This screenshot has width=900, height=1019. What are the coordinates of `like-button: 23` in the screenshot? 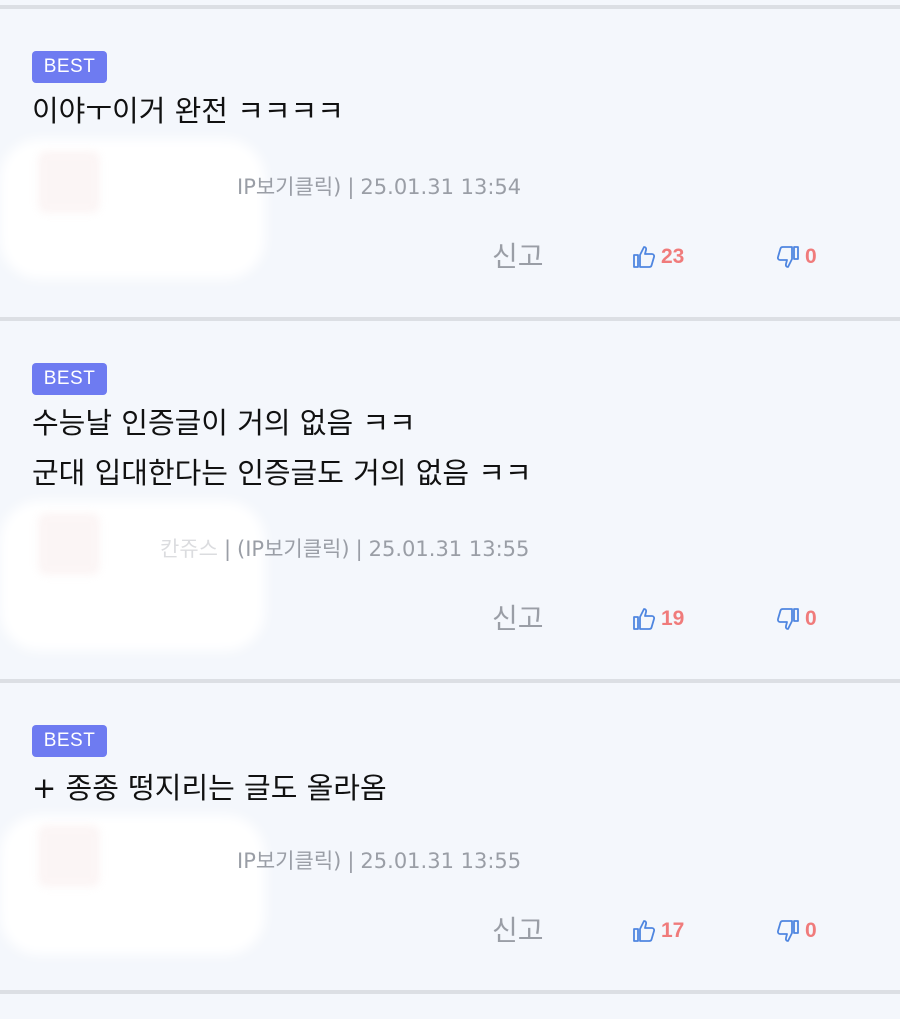 It's located at (657, 257).